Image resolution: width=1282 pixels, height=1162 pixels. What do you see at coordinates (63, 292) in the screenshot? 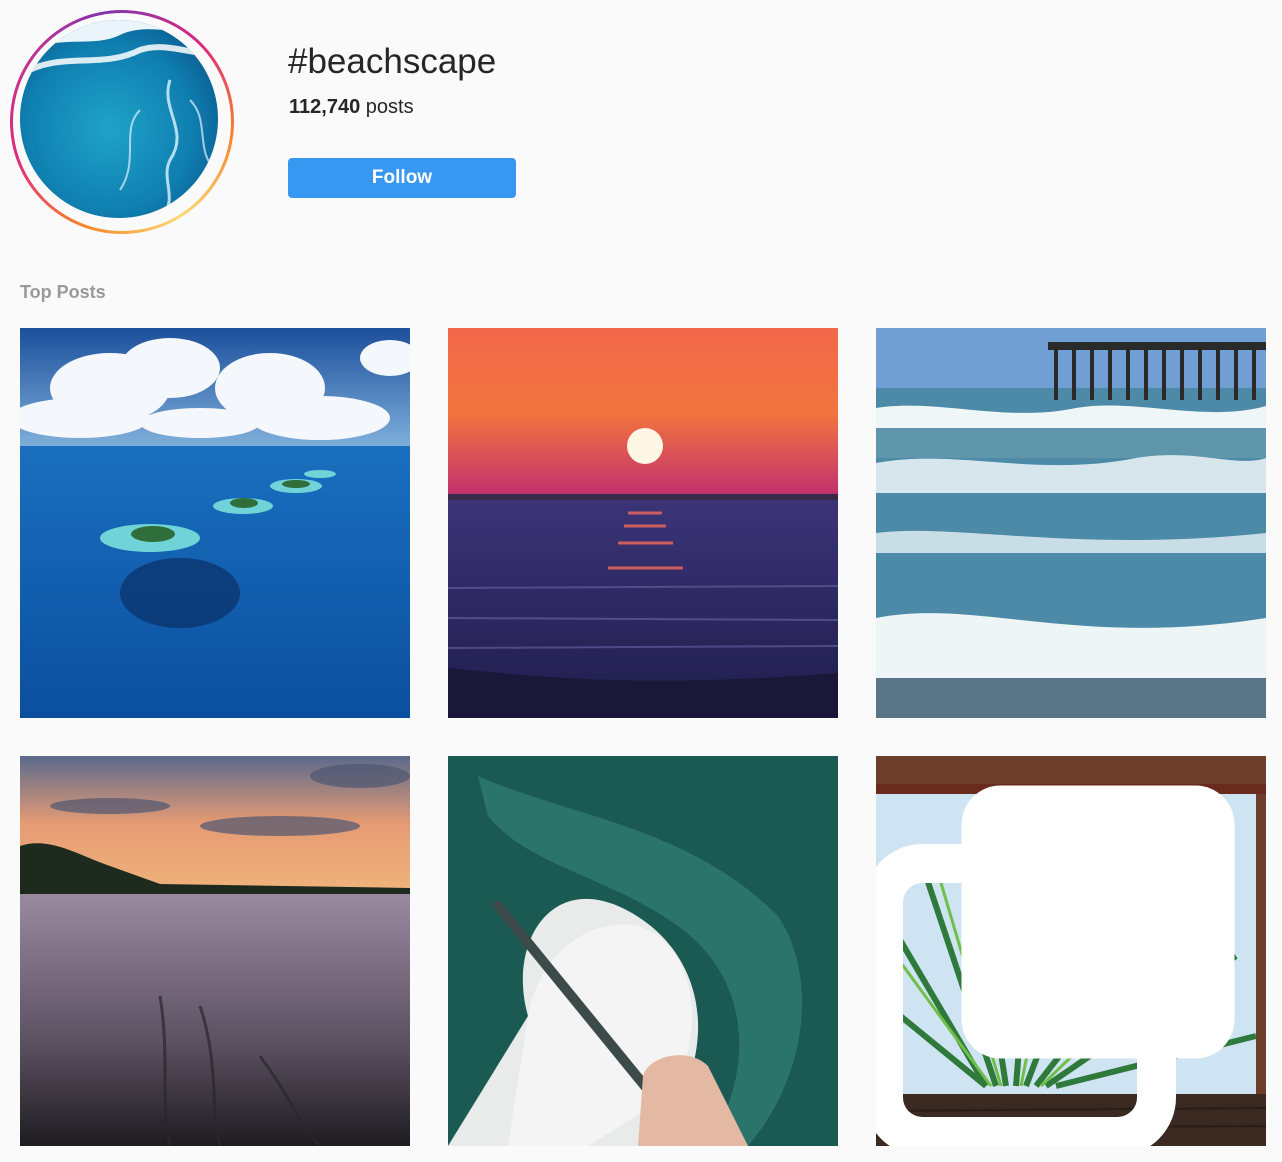
I see `top-posts-heading: Top Posts` at bounding box center [63, 292].